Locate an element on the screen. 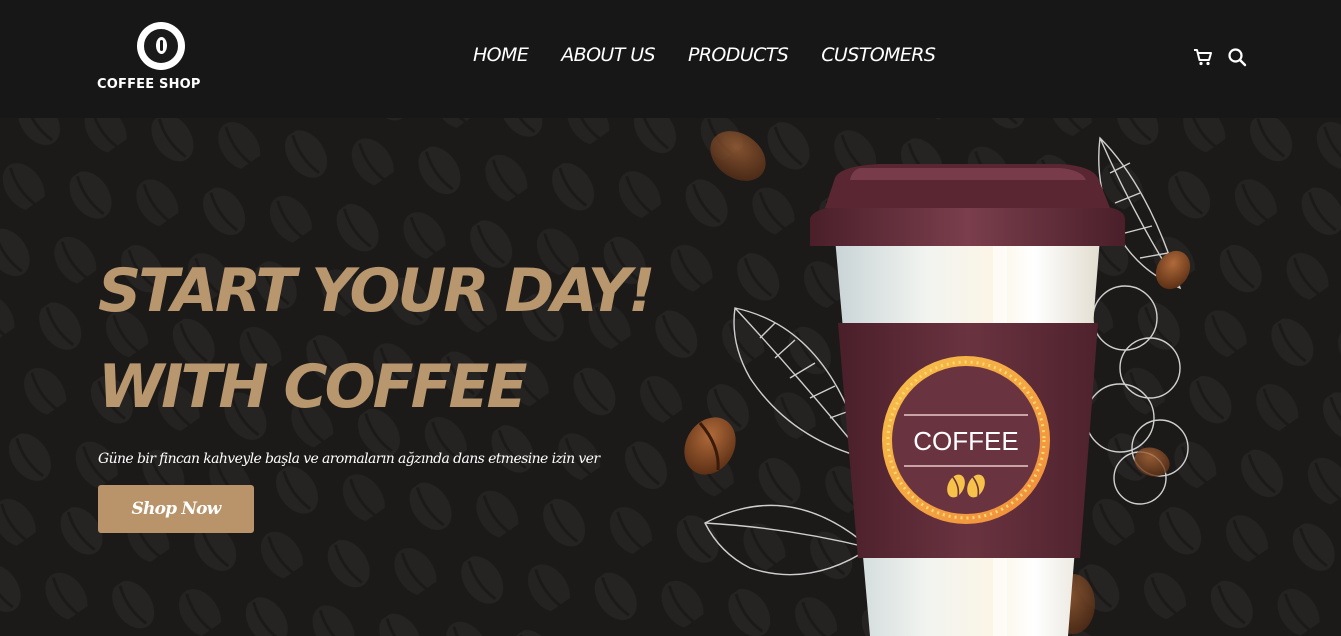 The width and height of the screenshot is (1341, 636). brand-logo: COFFEE SHOP is located at coordinates (149, 58).